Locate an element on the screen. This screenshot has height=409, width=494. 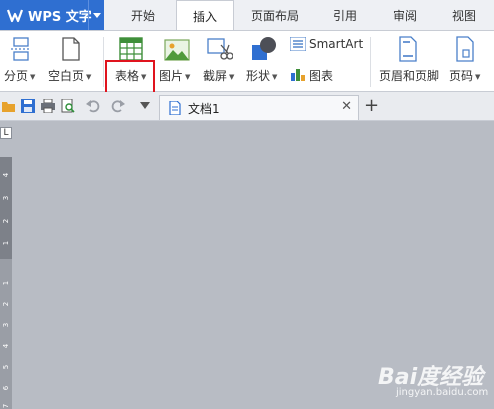
menu-tabs: 开始 插入 页面布局 引用 审阅 视图 is located at coordinates (301, 15).